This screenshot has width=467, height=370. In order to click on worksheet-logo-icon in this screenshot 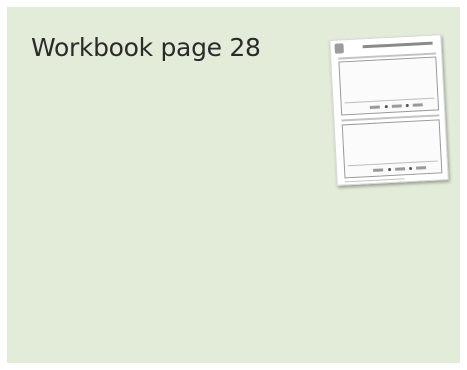, I will do `click(339, 48)`.